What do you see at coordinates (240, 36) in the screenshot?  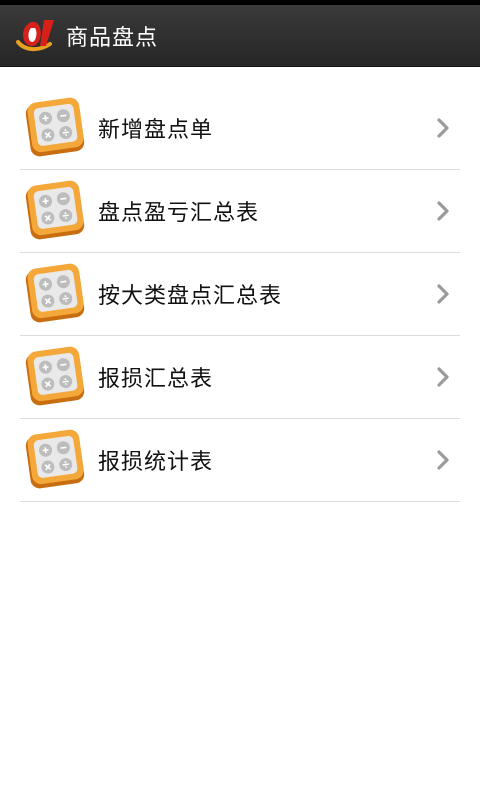 I see `titlebar: 商品盘点` at bounding box center [240, 36].